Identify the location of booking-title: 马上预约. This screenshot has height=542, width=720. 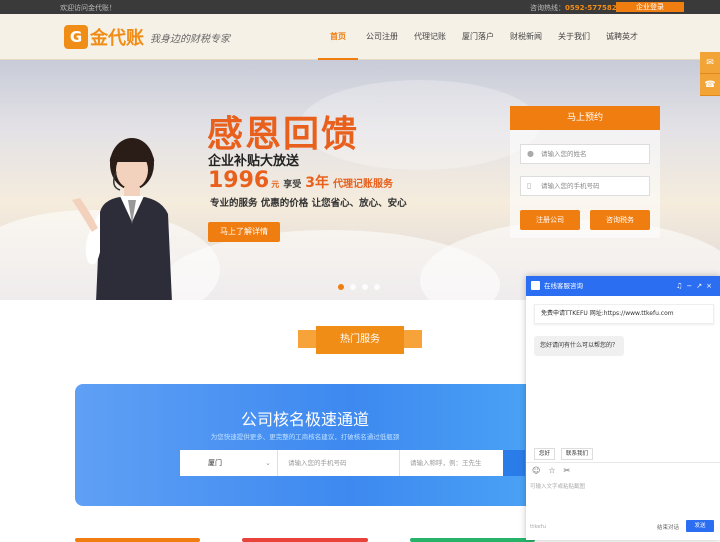
(585, 118).